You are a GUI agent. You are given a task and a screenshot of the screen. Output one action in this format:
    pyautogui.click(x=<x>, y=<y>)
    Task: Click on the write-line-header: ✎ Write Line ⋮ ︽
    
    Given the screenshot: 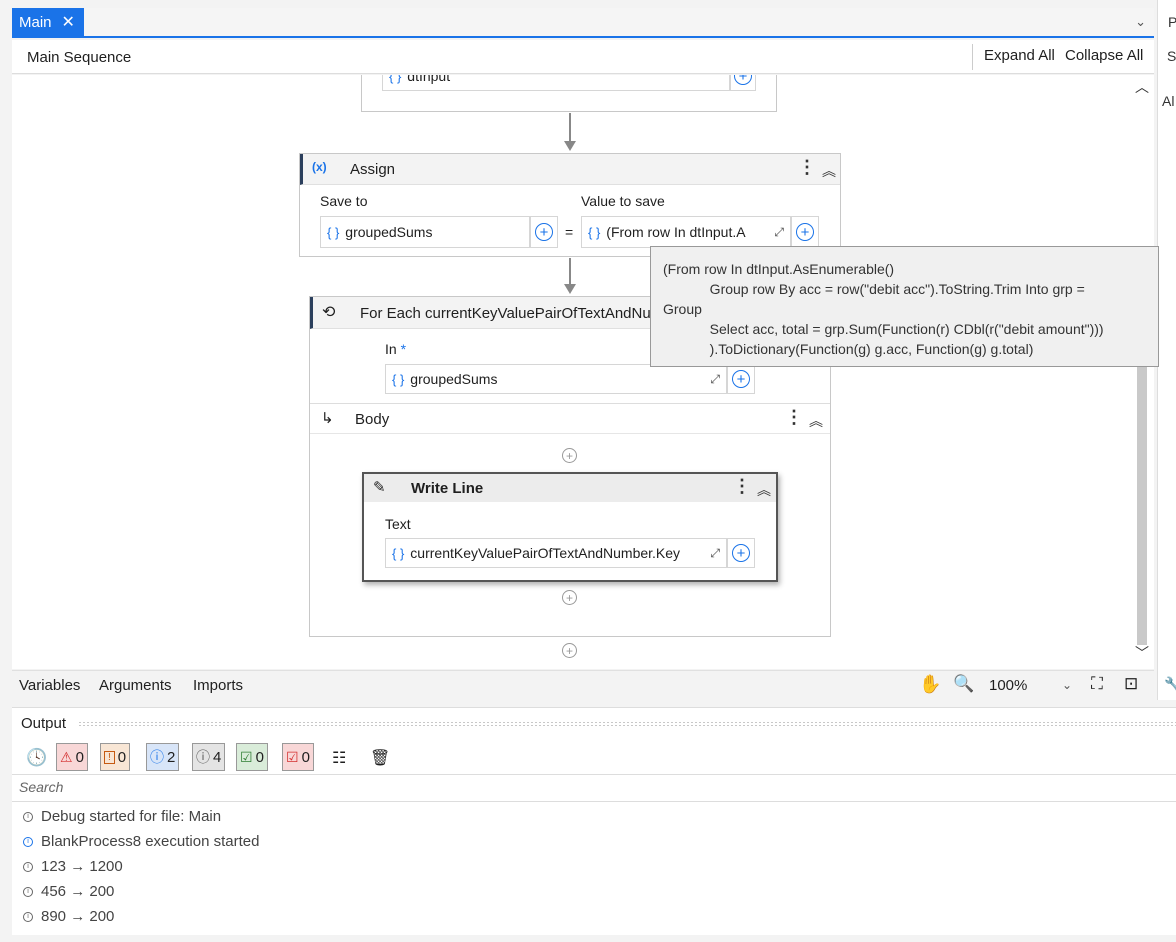 What is the action you would take?
    pyautogui.click(x=570, y=488)
    